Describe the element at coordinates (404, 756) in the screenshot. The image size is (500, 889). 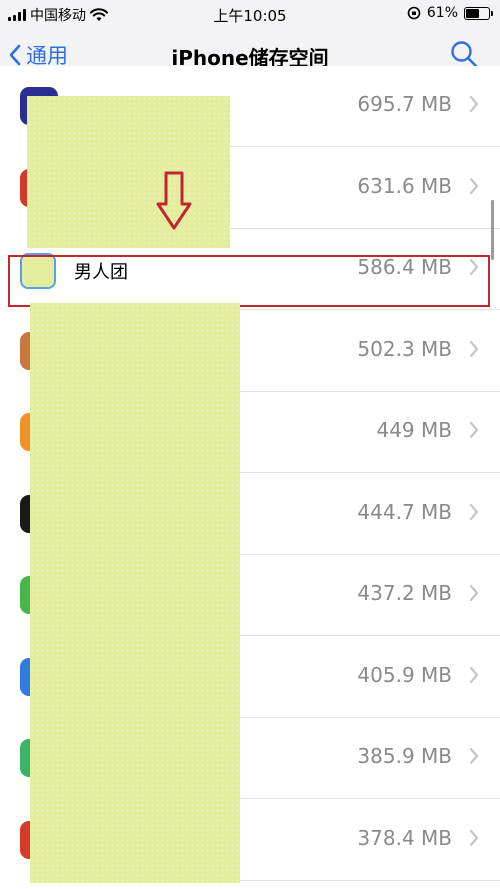
I see `app-size: 385.9 MB` at that location.